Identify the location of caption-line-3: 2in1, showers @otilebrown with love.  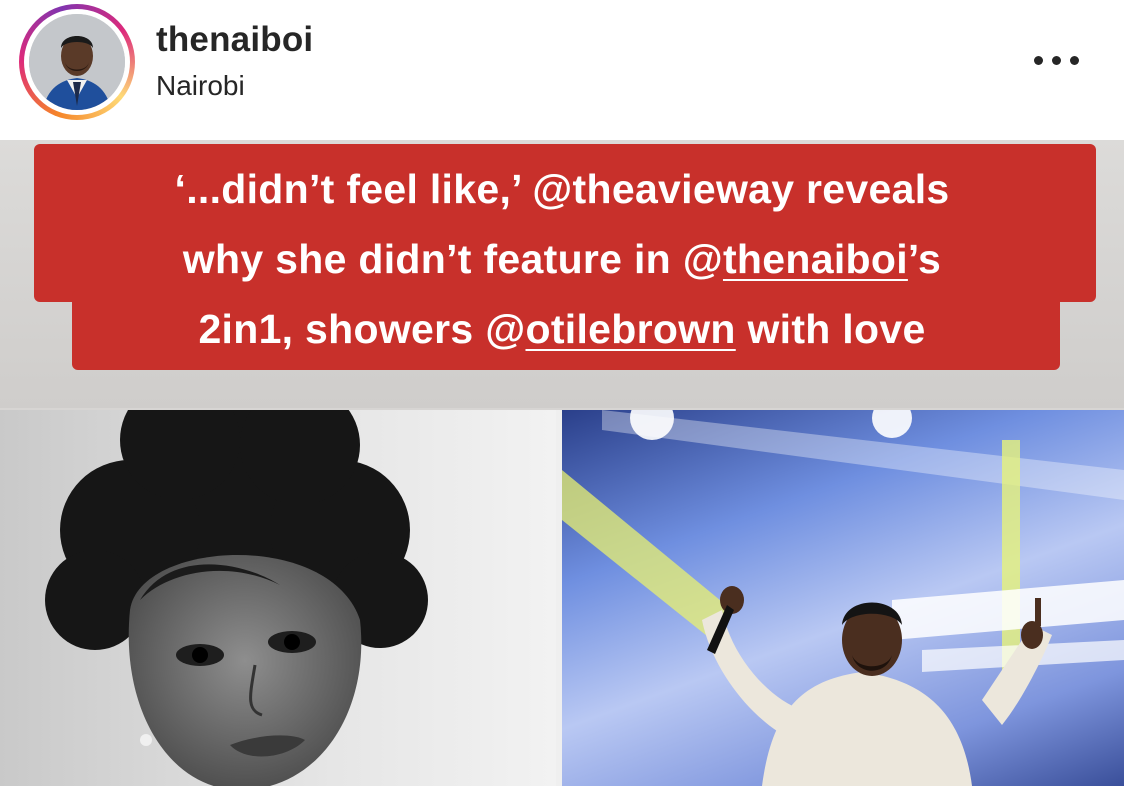
(562, 329).